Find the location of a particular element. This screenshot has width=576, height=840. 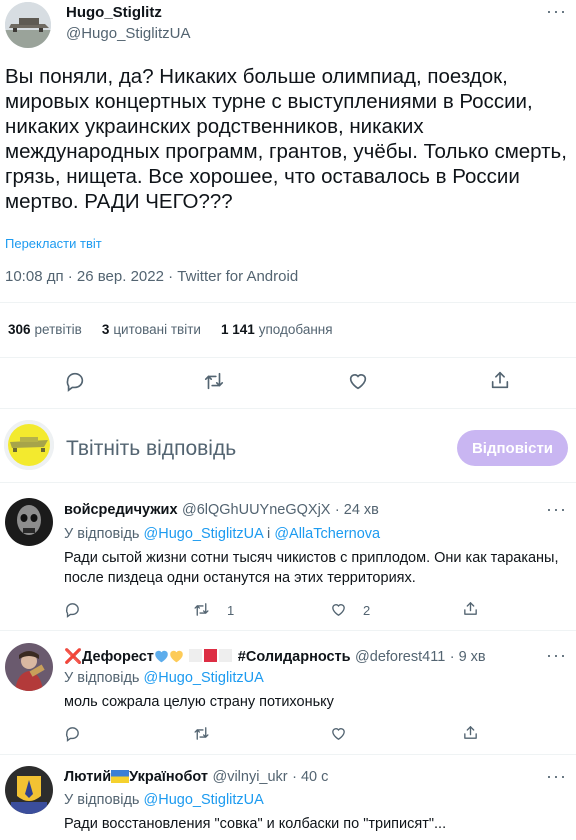

reply-button: Відповісти is located at coordinates (512, 448).